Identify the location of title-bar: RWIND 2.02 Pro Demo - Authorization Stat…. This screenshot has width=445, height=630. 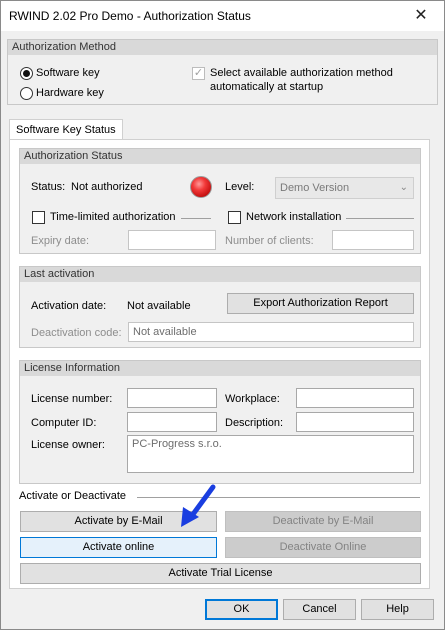
(222, 16).